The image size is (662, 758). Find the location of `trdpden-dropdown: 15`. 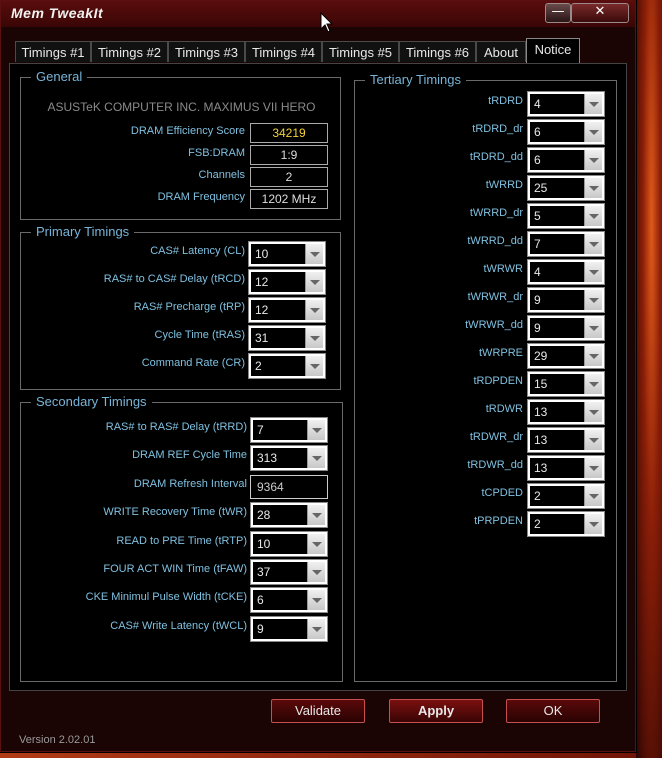

trdpden-dropdown: 15 is located at coordinates (566, 384).